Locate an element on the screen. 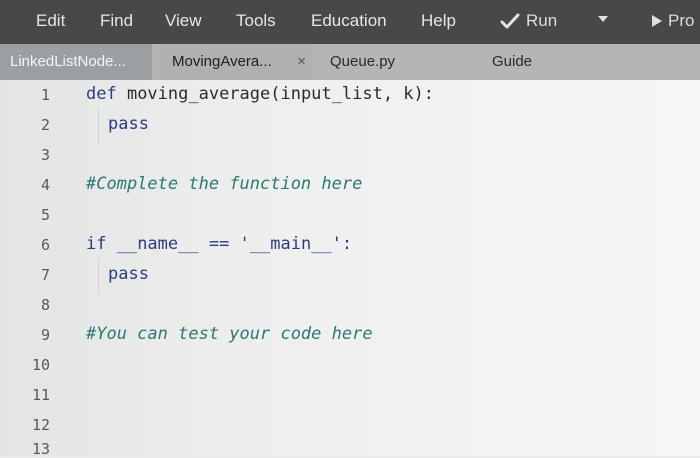 The height and width of the screenshot is (458, 700). code-line-7: pass is located at coordinates (128, 274).